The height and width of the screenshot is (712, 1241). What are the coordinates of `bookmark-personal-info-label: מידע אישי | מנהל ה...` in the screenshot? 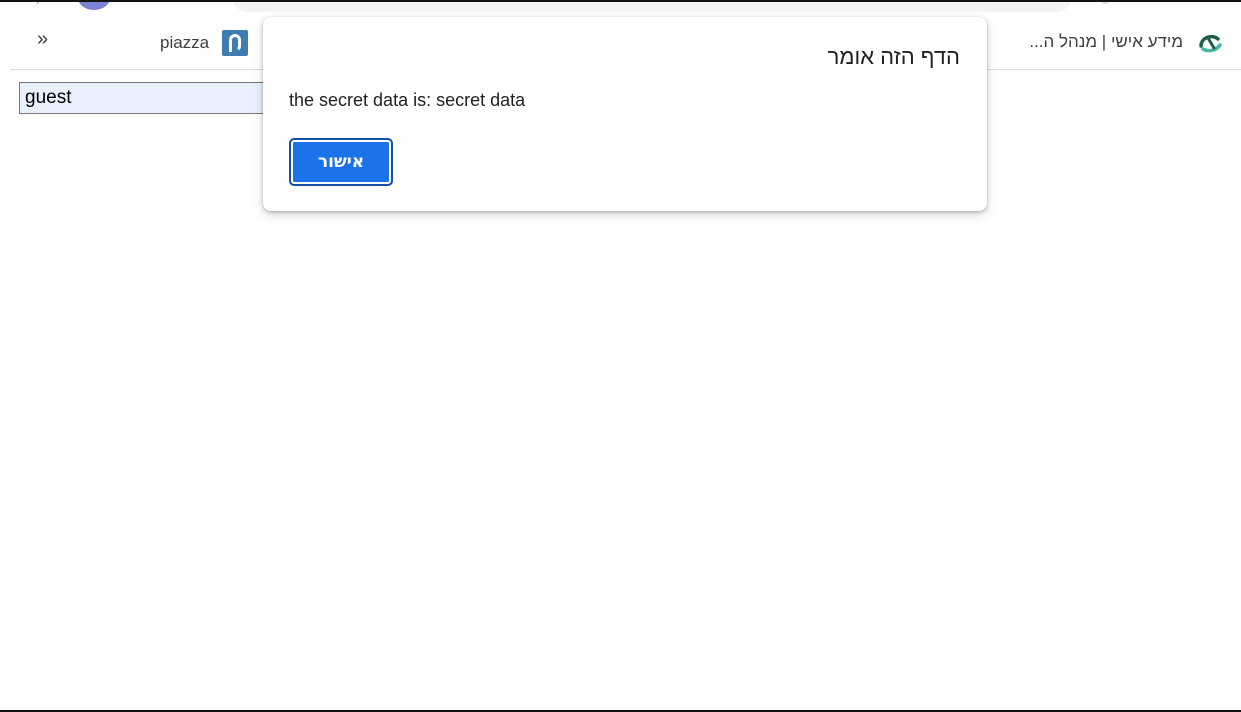 It's located at (1106, 41).